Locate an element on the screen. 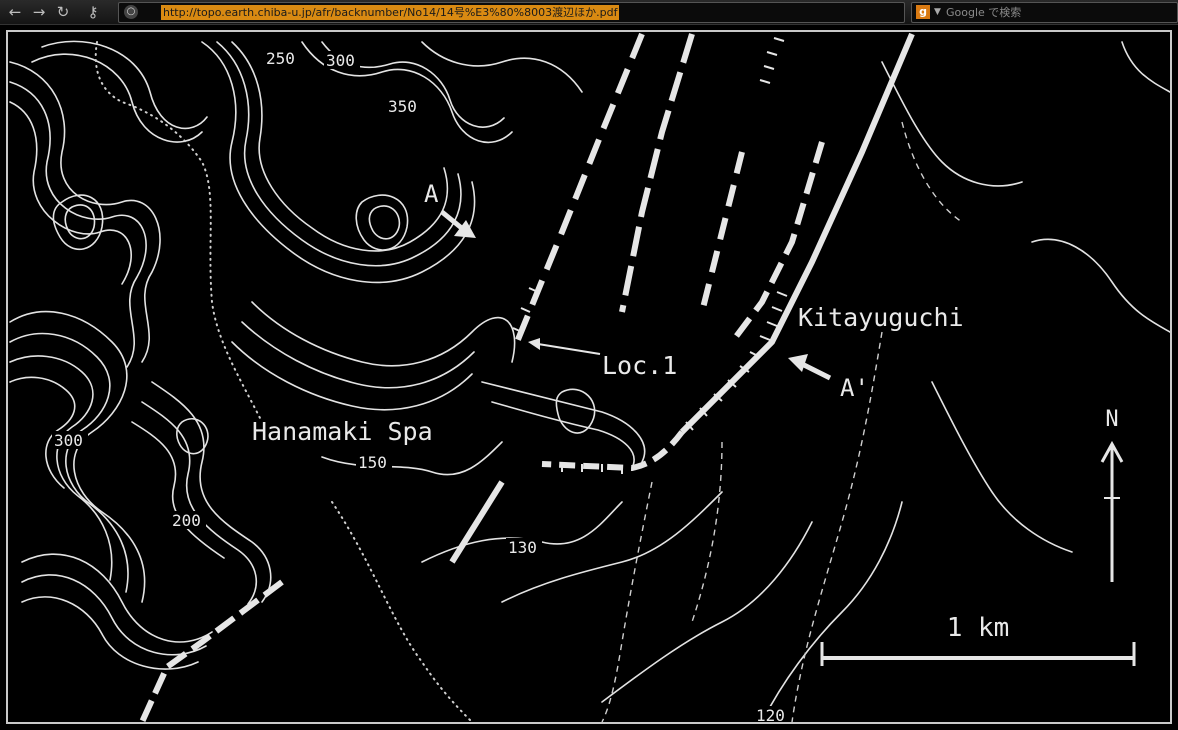  scale-bar: 1 km is located at coordinates (978, 639).